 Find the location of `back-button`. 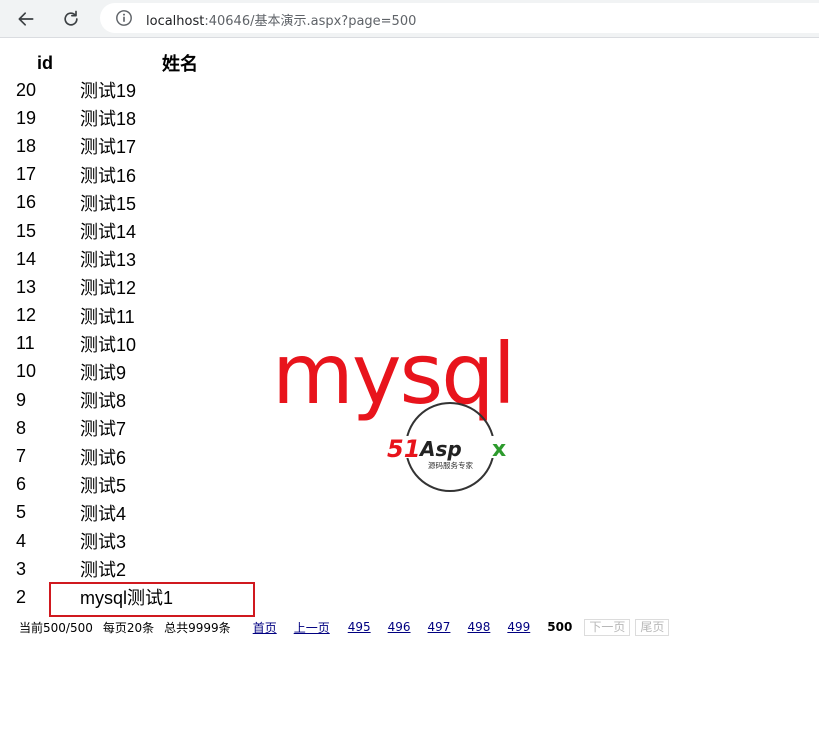

back-button is located at coordinates (26, 19).